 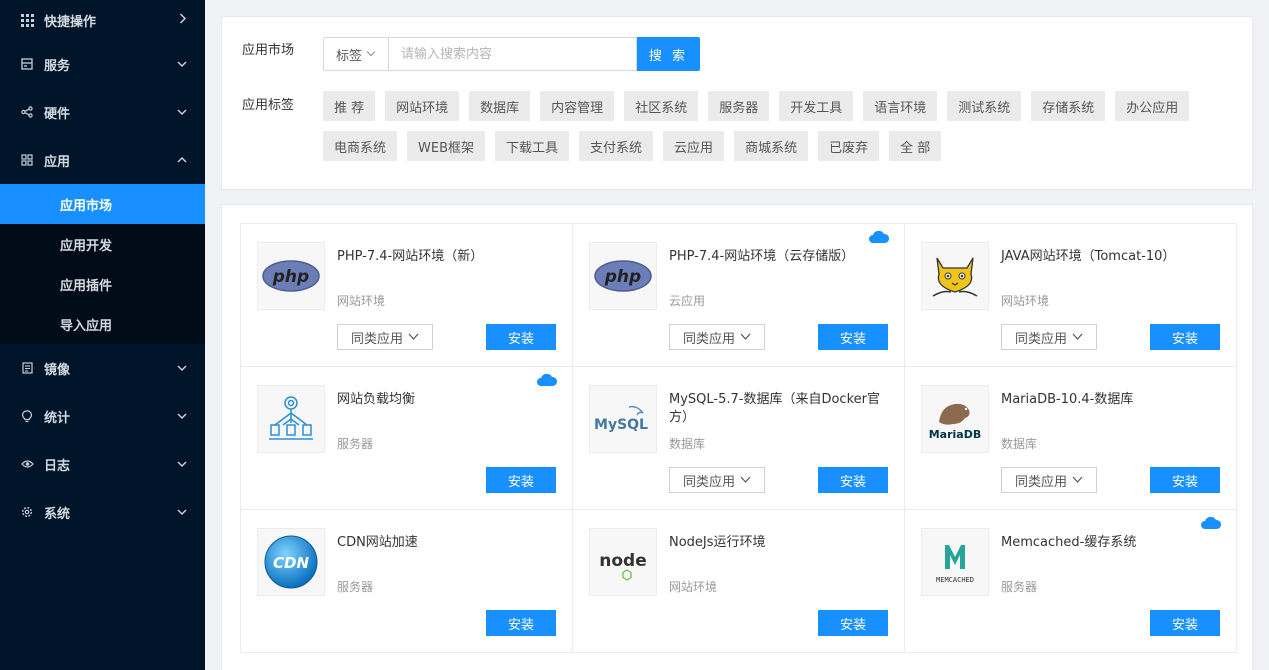 I want to click on search-input, so click(x=512, y=54).